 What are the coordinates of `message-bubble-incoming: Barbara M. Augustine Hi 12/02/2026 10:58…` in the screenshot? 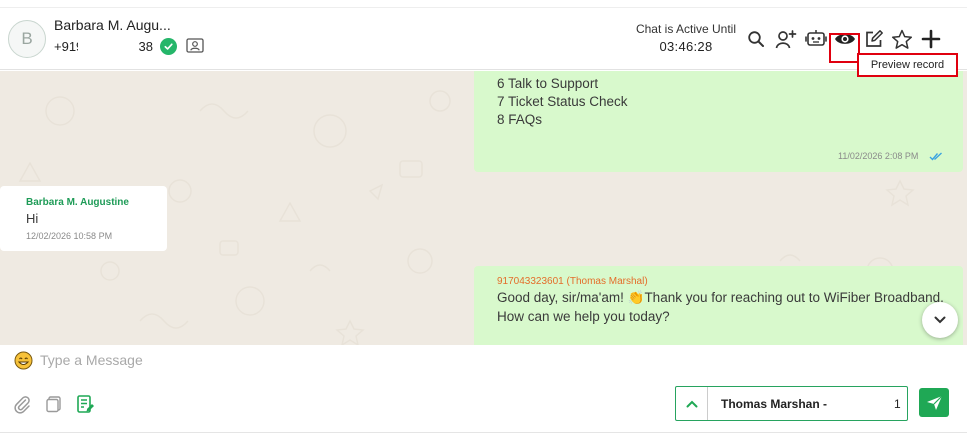 It's located at (83, 218).